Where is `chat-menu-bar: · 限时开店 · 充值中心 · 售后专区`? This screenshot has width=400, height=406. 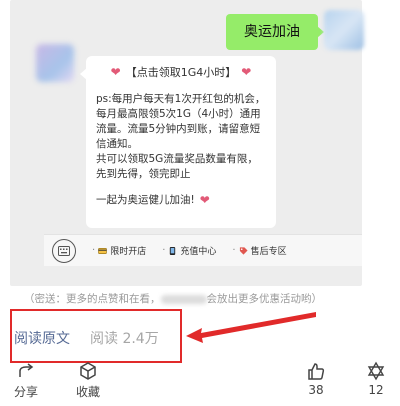 chat-menu-bar: · 限时开店 · 充值中心 · 售后专区 is located at coordinates (203, 250).